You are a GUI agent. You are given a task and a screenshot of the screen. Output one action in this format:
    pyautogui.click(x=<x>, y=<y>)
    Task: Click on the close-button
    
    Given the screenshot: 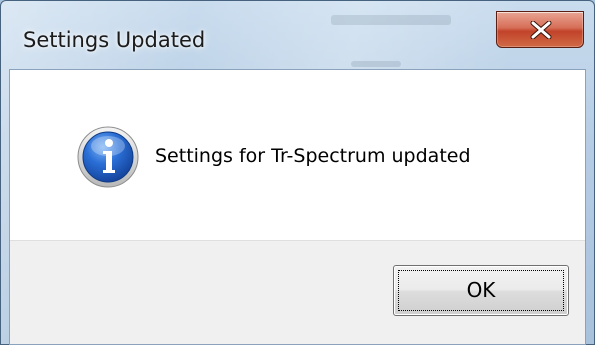 What is the action you would take?
    pyautogui.click(x=540, y=29)
    